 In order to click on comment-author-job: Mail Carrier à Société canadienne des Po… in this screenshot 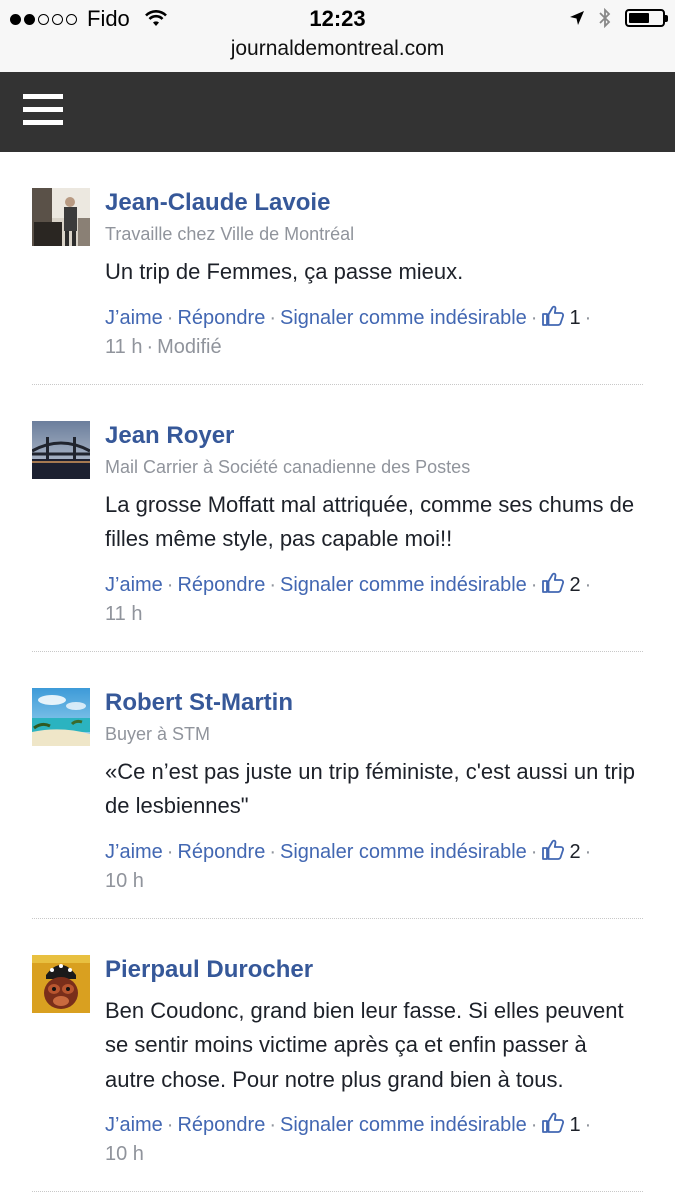, I will do `click(288, 466)`.